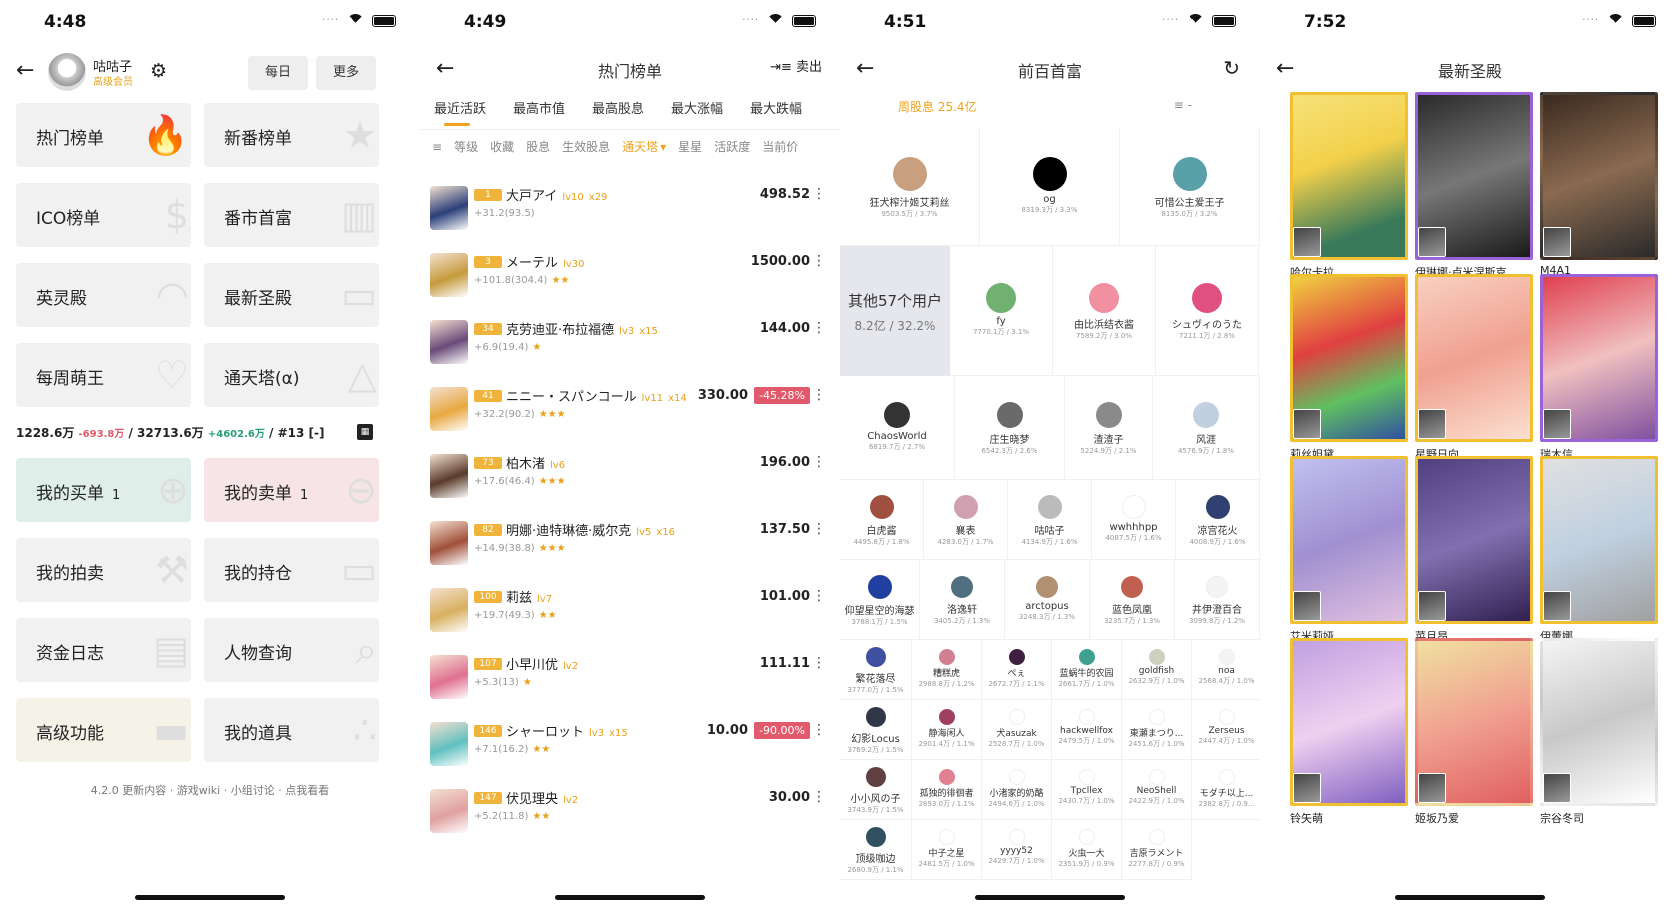 The width and height of the screenshot is (1680, 908). Describe the element at coordinates (291, 730) in the screenshot. I see `action-tile: 我的道具 ∴` at that location.